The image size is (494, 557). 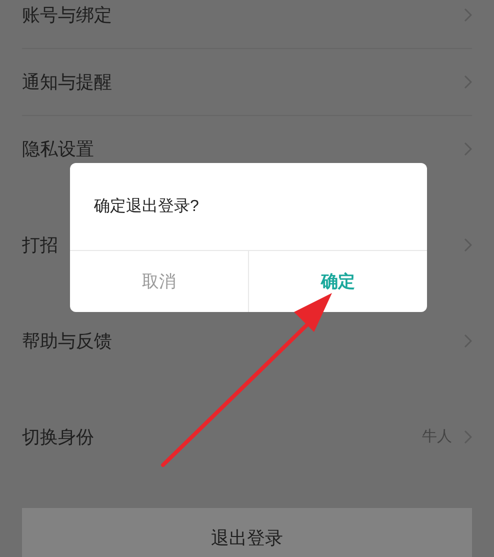 I want to click on row-label: 账号与绑定, so click(x=67, y=15).